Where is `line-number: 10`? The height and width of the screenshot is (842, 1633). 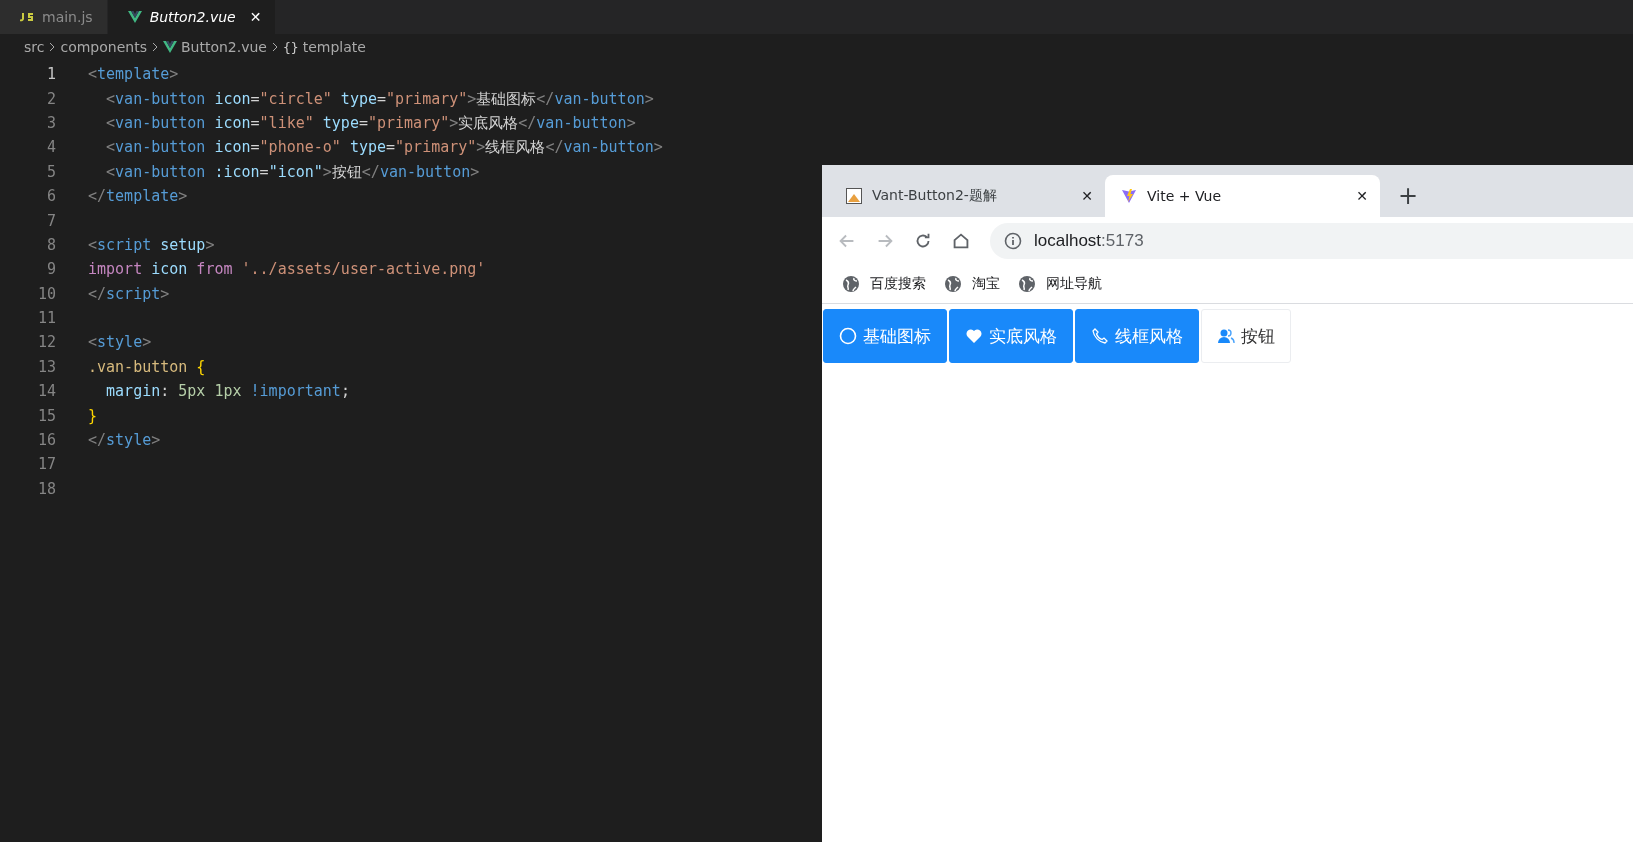
line-number: 10 is located at coordinates (46, 293).